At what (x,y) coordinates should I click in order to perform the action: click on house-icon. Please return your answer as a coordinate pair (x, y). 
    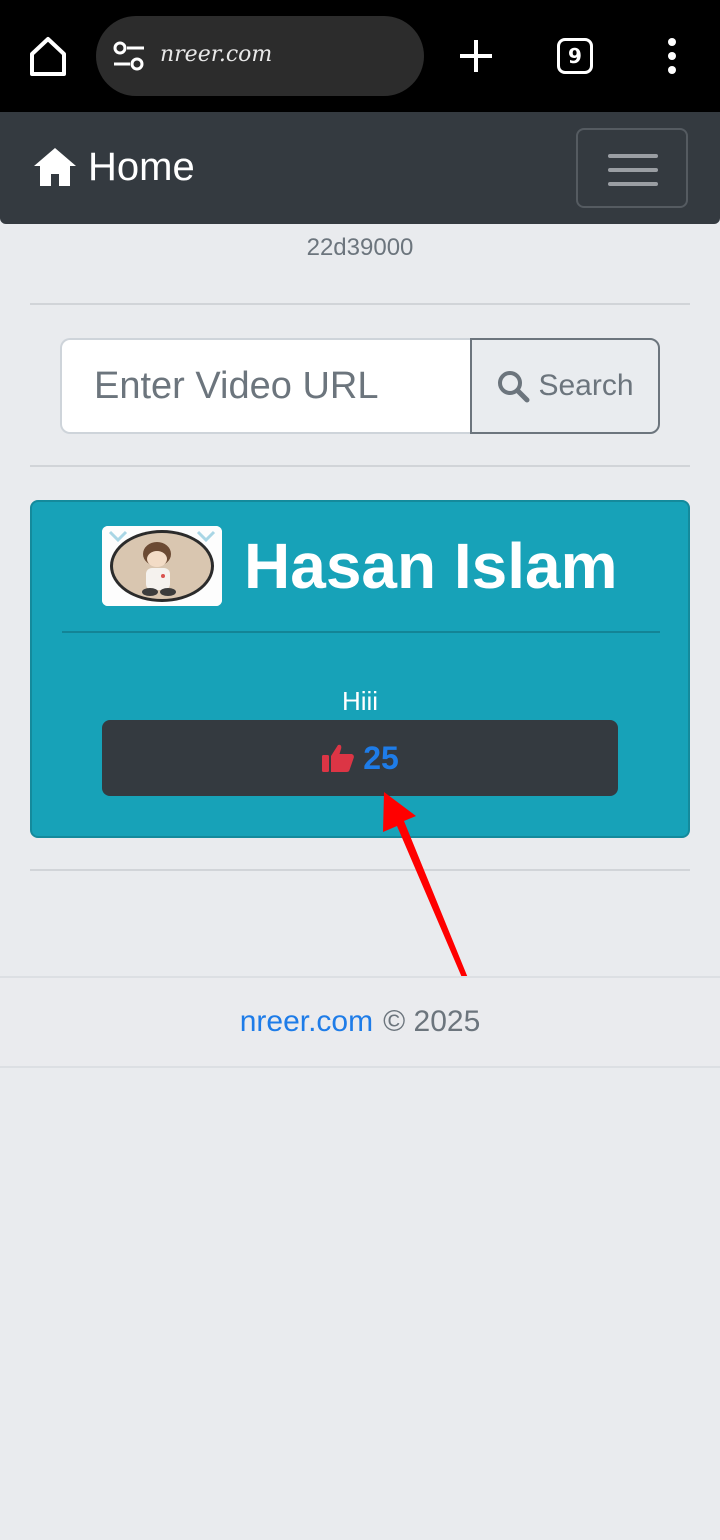
    Looking at the image, I should click on (55, 167).